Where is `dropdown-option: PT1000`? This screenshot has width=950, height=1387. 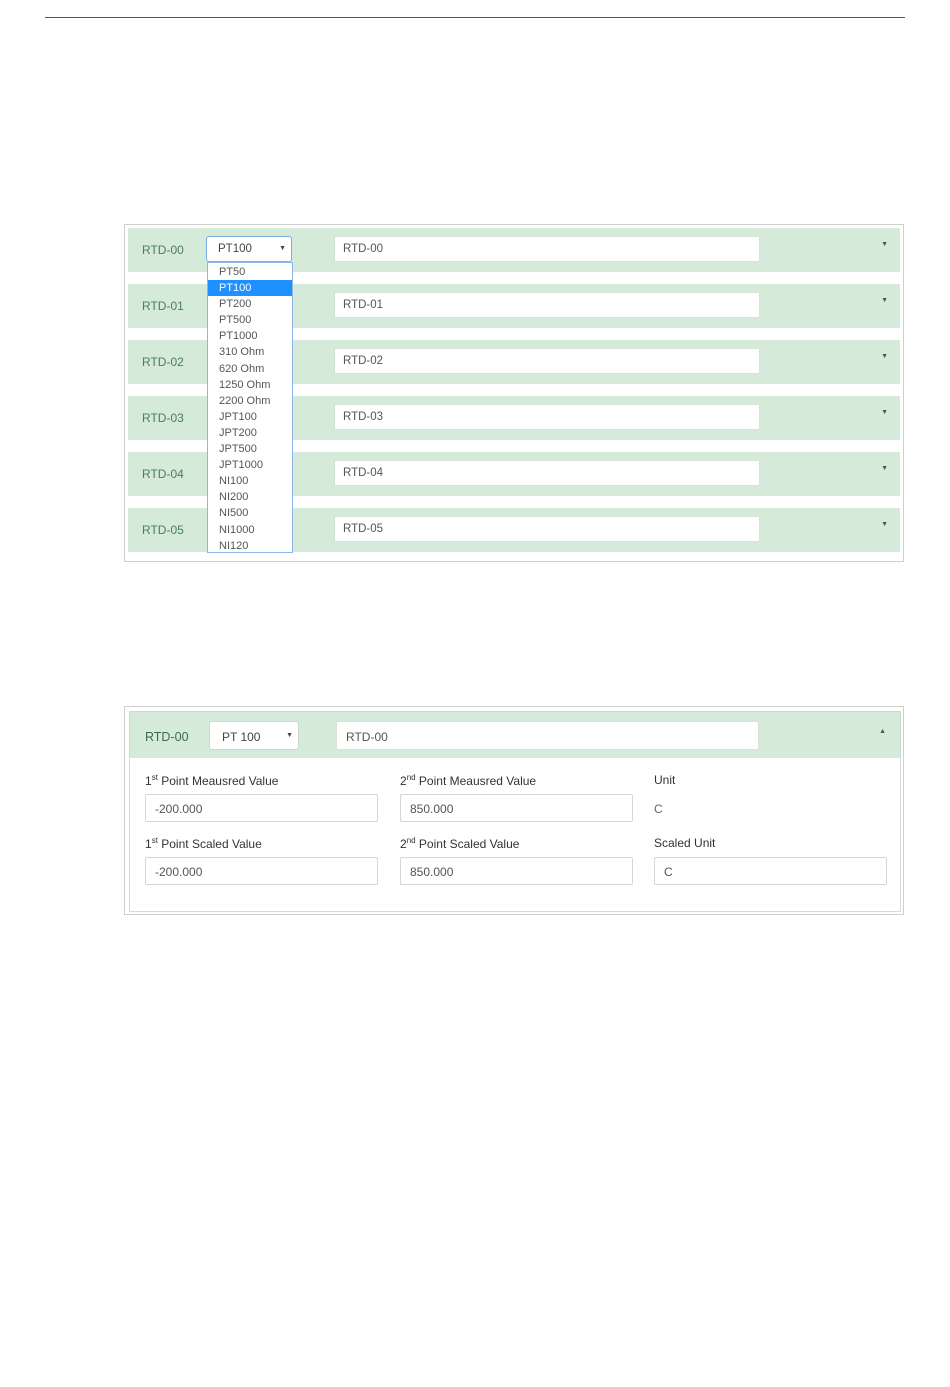
dropdown-option: PT1000 is located at coordinates (250, 336).